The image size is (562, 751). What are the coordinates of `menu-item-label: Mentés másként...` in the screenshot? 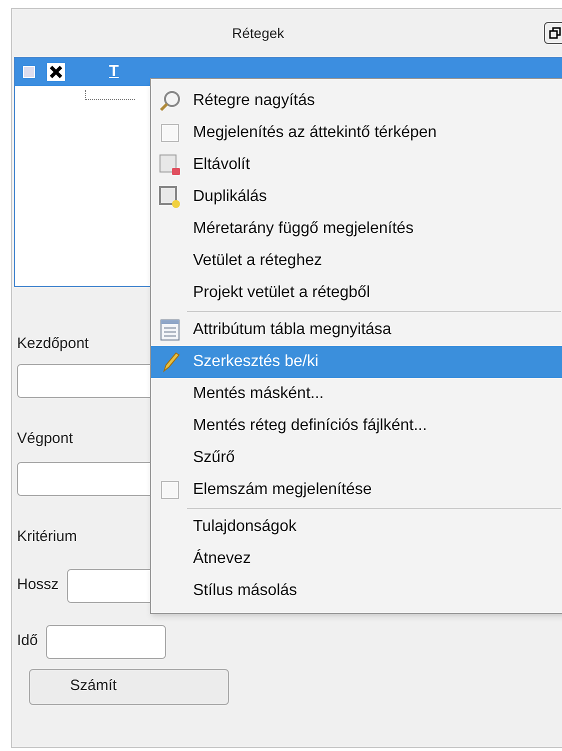 It's located at (258, 394).